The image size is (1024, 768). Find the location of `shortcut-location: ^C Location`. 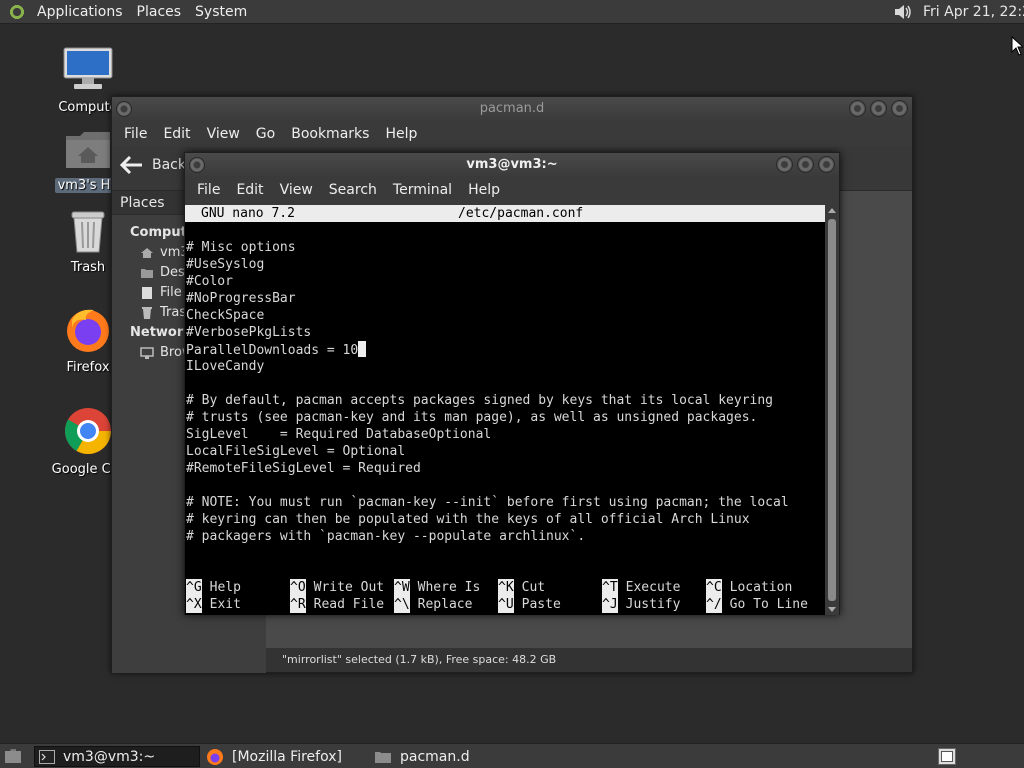

shortcut-location: ^C Location is located at coordinates (749, 587).